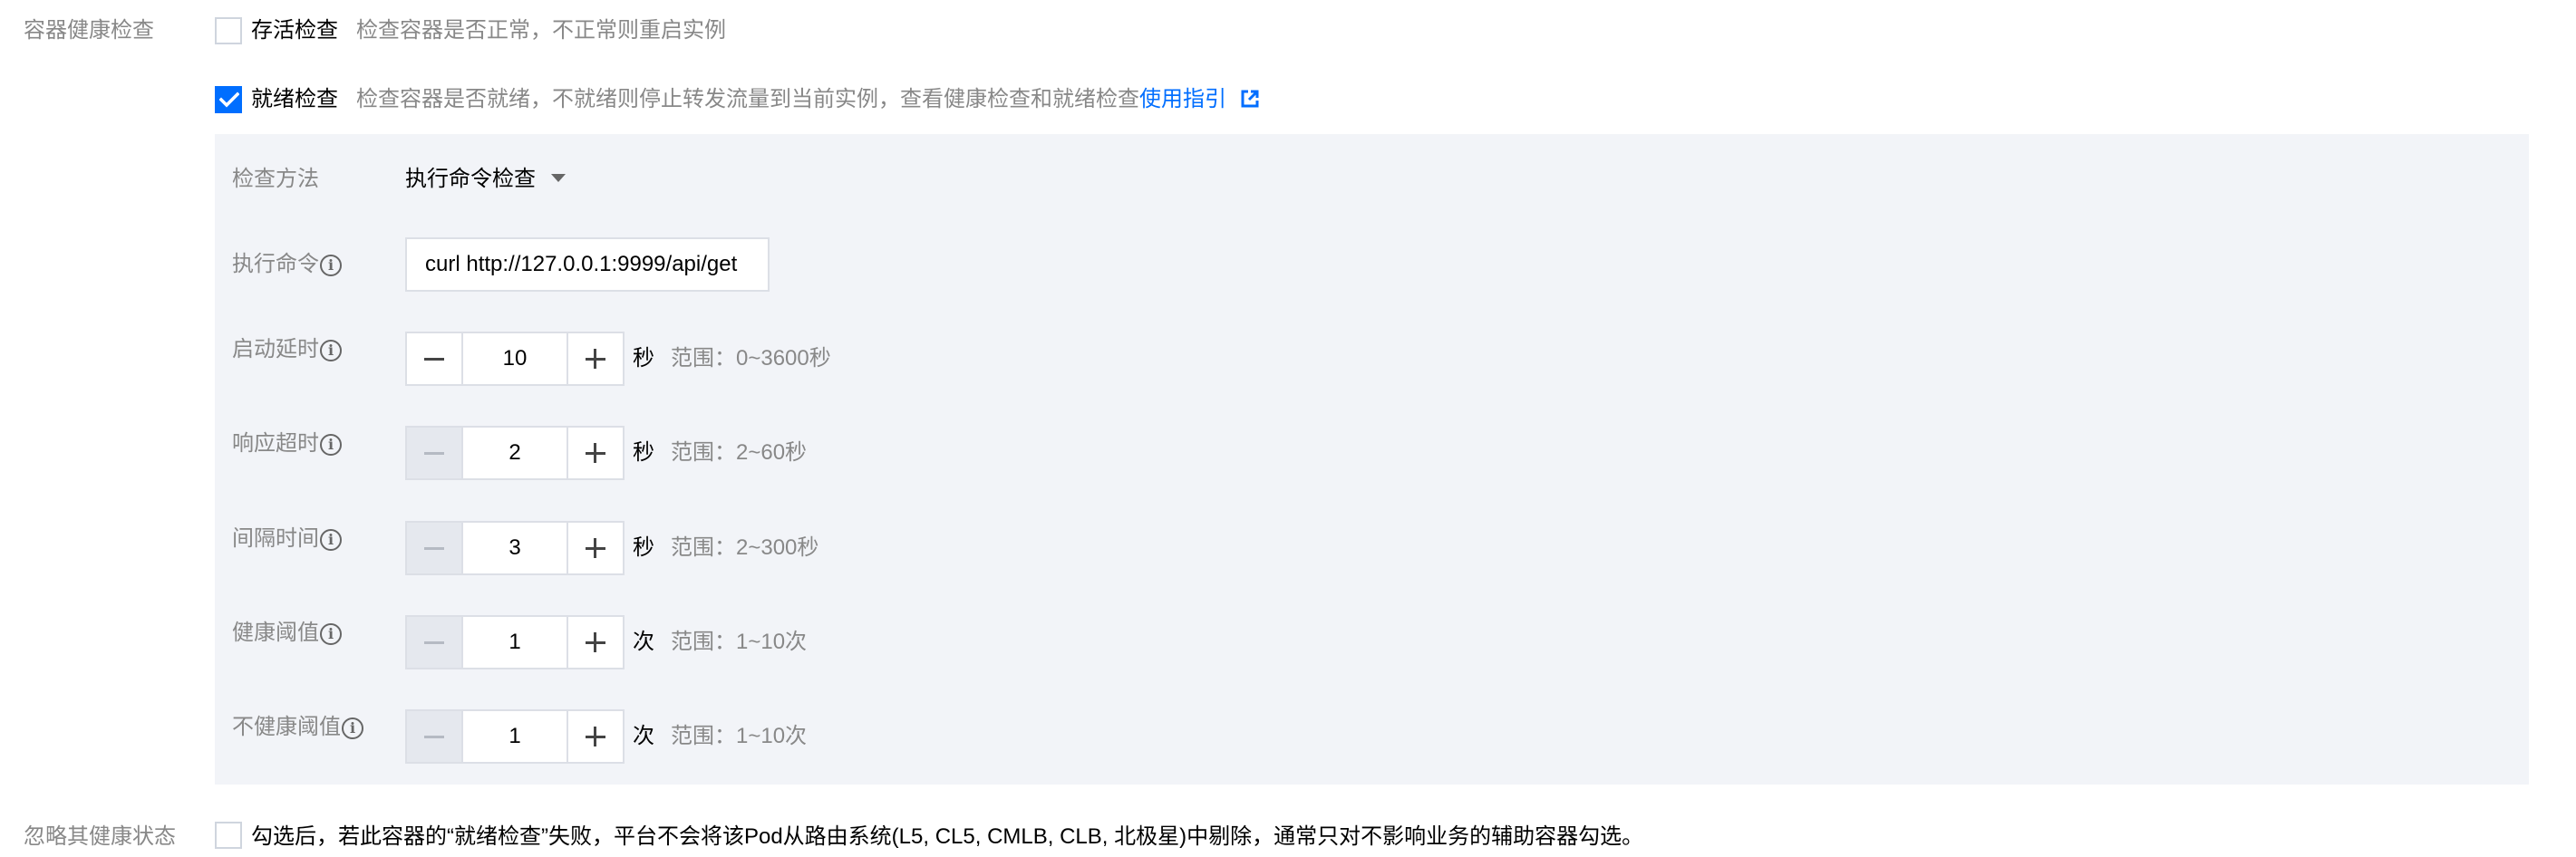 The height and width of the screenshot is (857, 2576). I want to click on unhealthy-threshold-stepper: 1, so click(515, 737).